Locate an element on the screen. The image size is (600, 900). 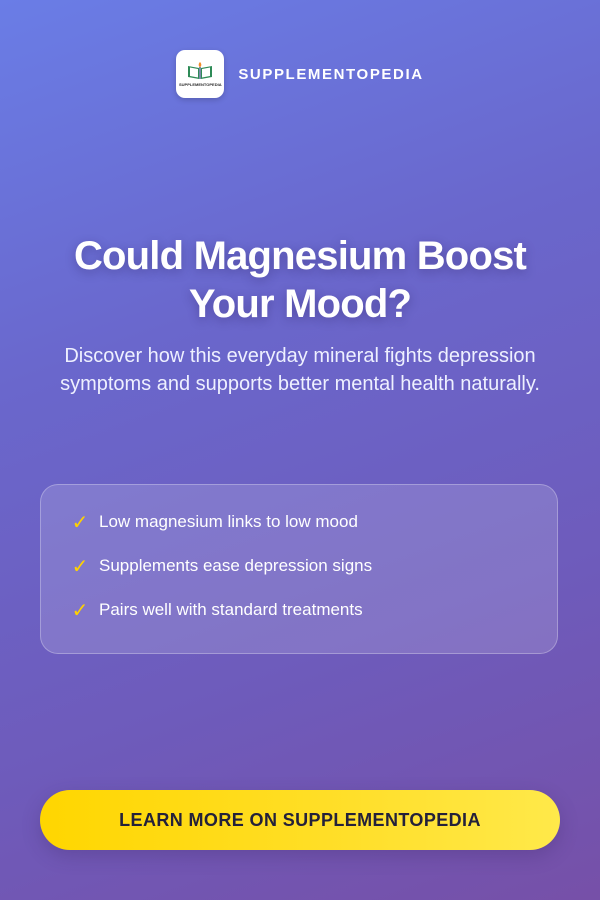
logo-wordmark: SUPPLEMENTOPEDIA is located at coordinates (200, 84).